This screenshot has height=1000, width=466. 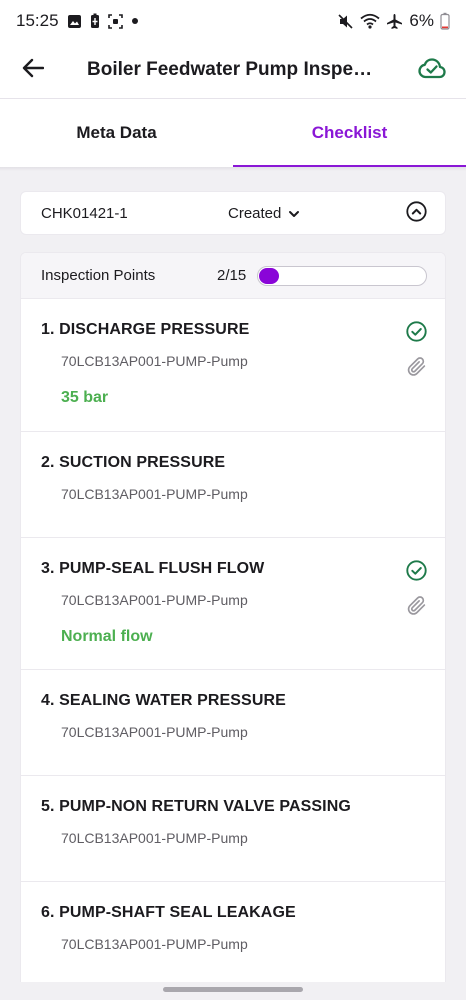 I want to click on inspection-points-header: Inspection Points 2/15, so click(x=233, y=276).